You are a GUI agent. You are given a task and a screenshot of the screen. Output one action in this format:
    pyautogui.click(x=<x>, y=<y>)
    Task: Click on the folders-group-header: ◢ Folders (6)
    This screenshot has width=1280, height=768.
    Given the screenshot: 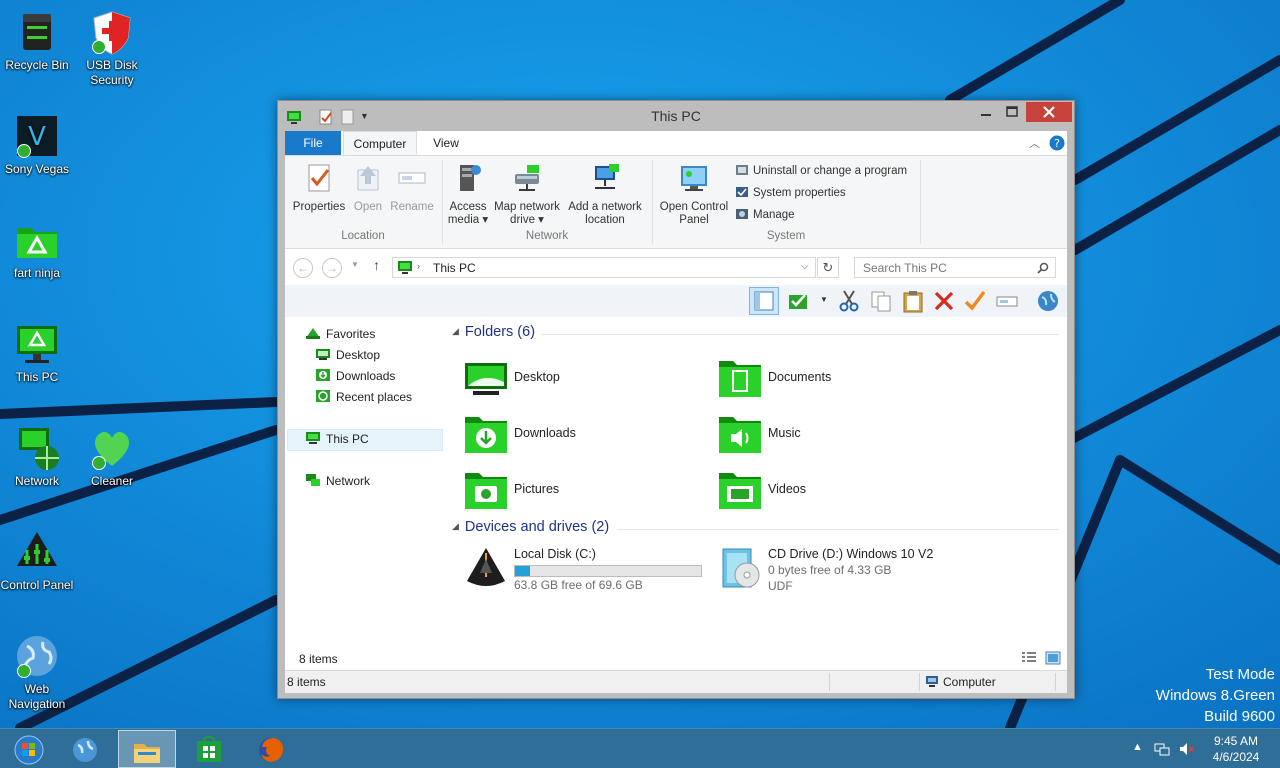 What is the action you would take?
    pyautogui.click(x=493, y=332)
    